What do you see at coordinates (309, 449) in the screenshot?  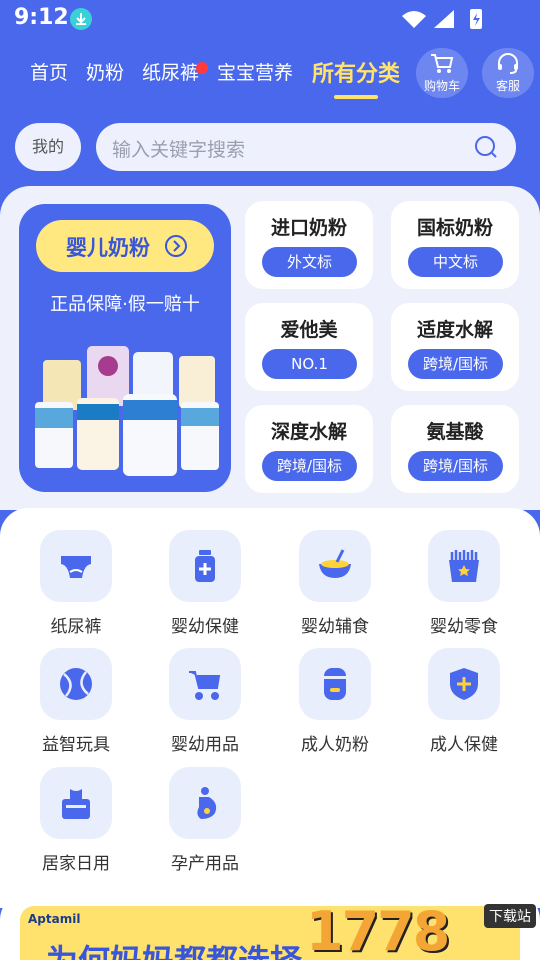 I see `milk-card-extensive-hydrolysis: 深度水解 跨境/国标` at bounding box center [309, 449].